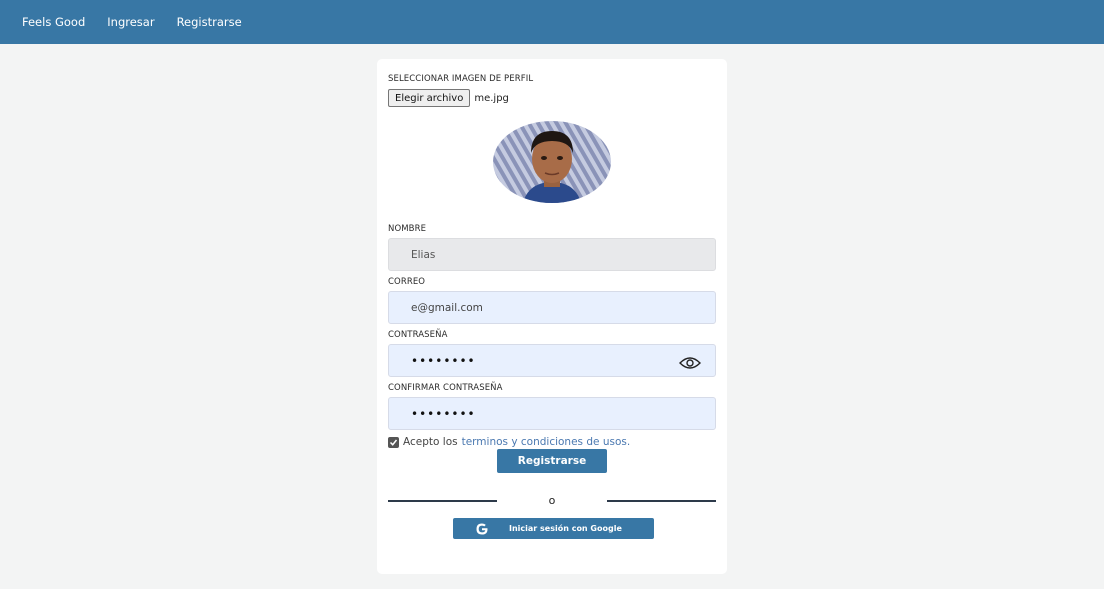 The image size is (1104, 589). I want to click on password-label: CONTRASEÑA, so click(418, 335).